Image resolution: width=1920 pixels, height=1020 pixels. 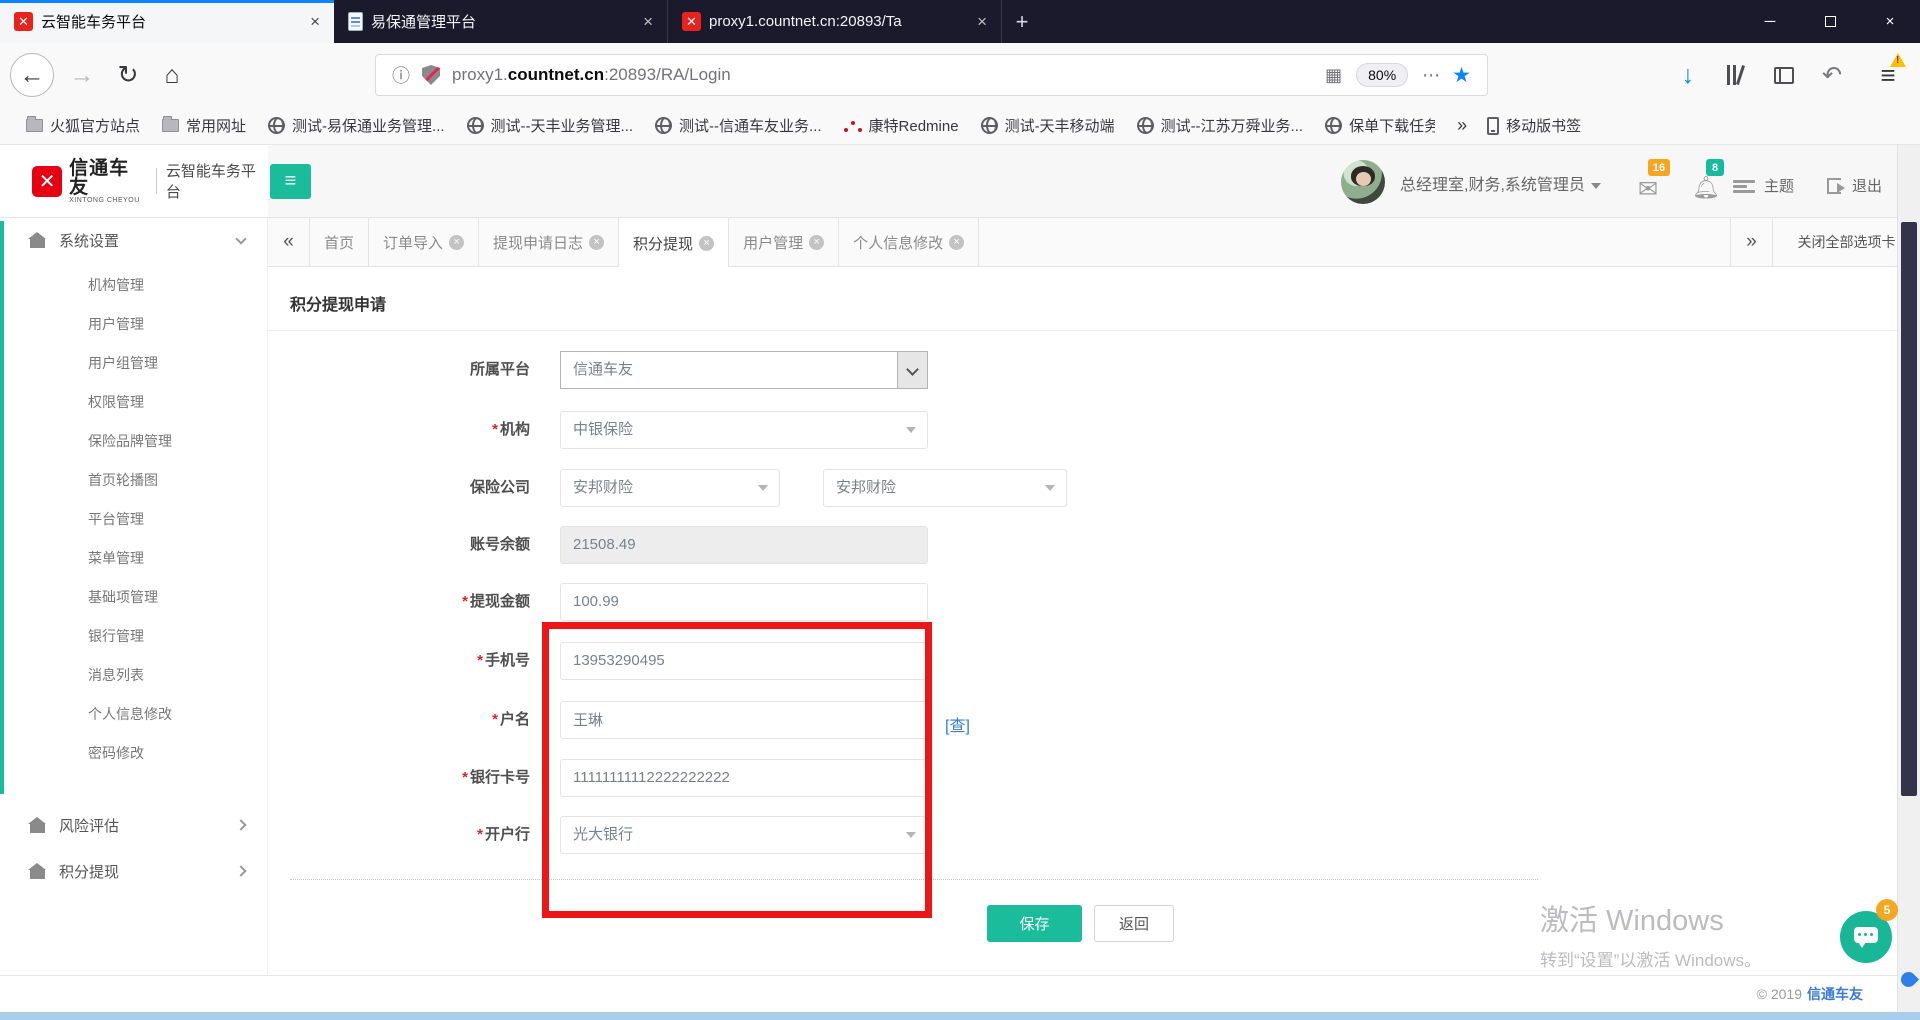 What do you see at coordinates (167, 21) in the screenshot?
I see `browser-tab-1: ✕ 云智能车务平台 ×` at bounding box center [167, 21].